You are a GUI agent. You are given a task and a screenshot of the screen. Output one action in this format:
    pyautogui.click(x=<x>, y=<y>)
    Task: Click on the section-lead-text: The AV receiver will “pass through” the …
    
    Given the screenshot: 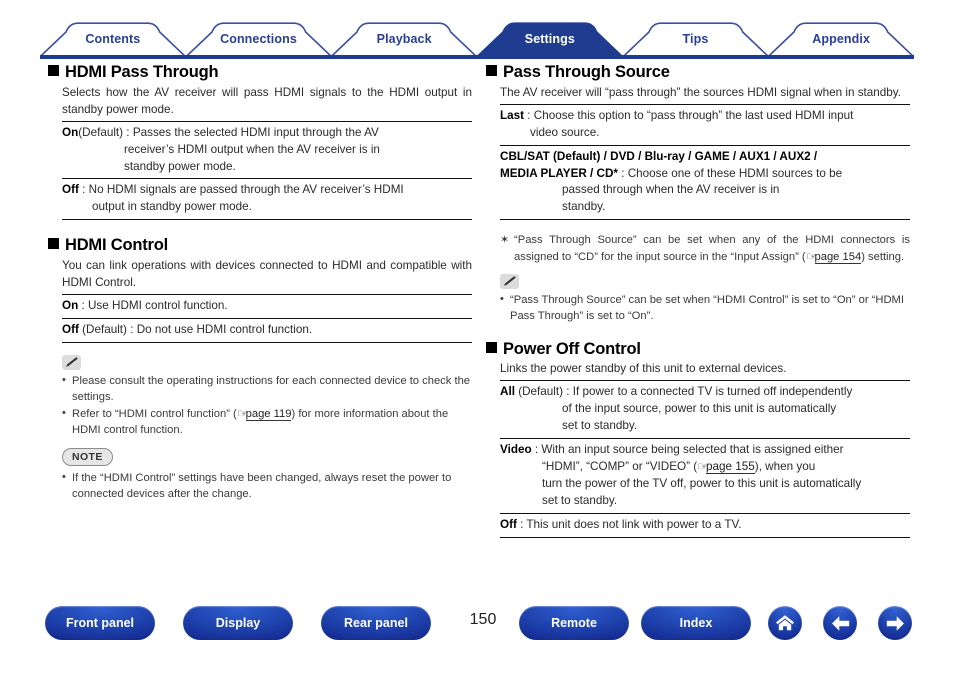 What is the action you would take?
    pyautogui.click(x=701, y=92)
    